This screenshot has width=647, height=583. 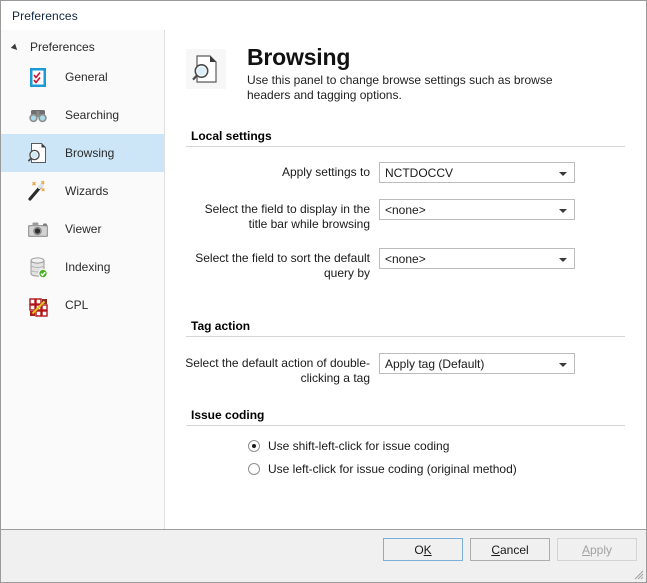 I want to click on cancel-button-accel: C, so click(x=495, y=549).